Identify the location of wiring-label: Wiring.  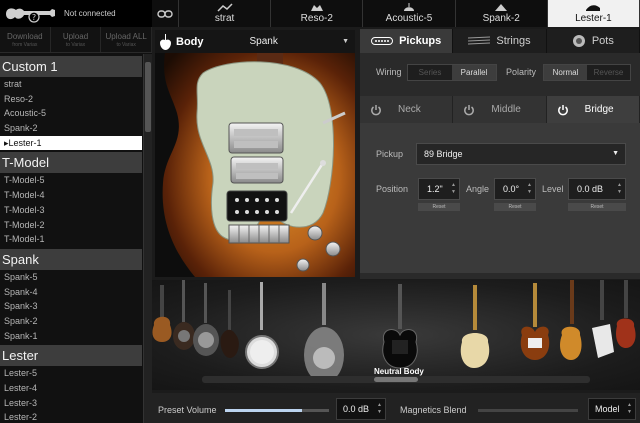
(389, 72).